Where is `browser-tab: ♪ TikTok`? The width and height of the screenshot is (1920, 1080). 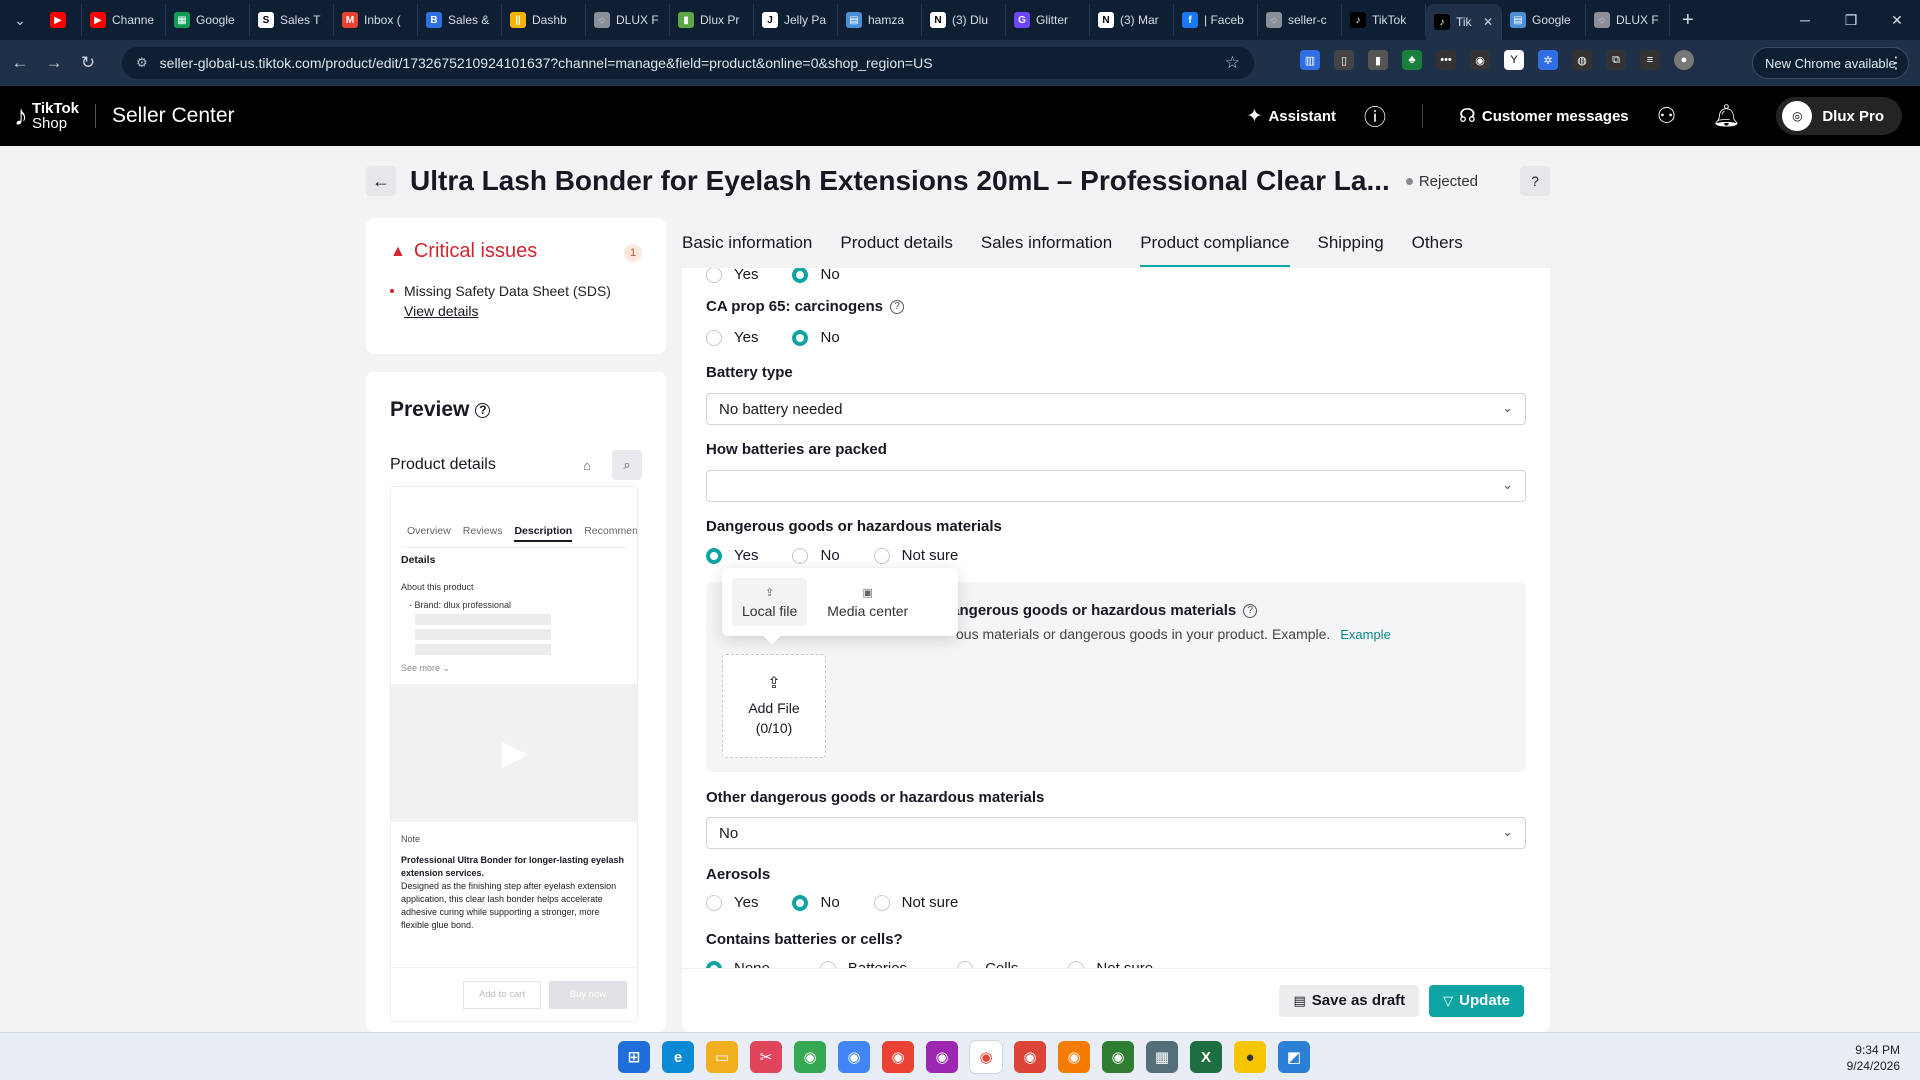 browser-tab: ♪ TikTok is located at coordinates (1384, 20).